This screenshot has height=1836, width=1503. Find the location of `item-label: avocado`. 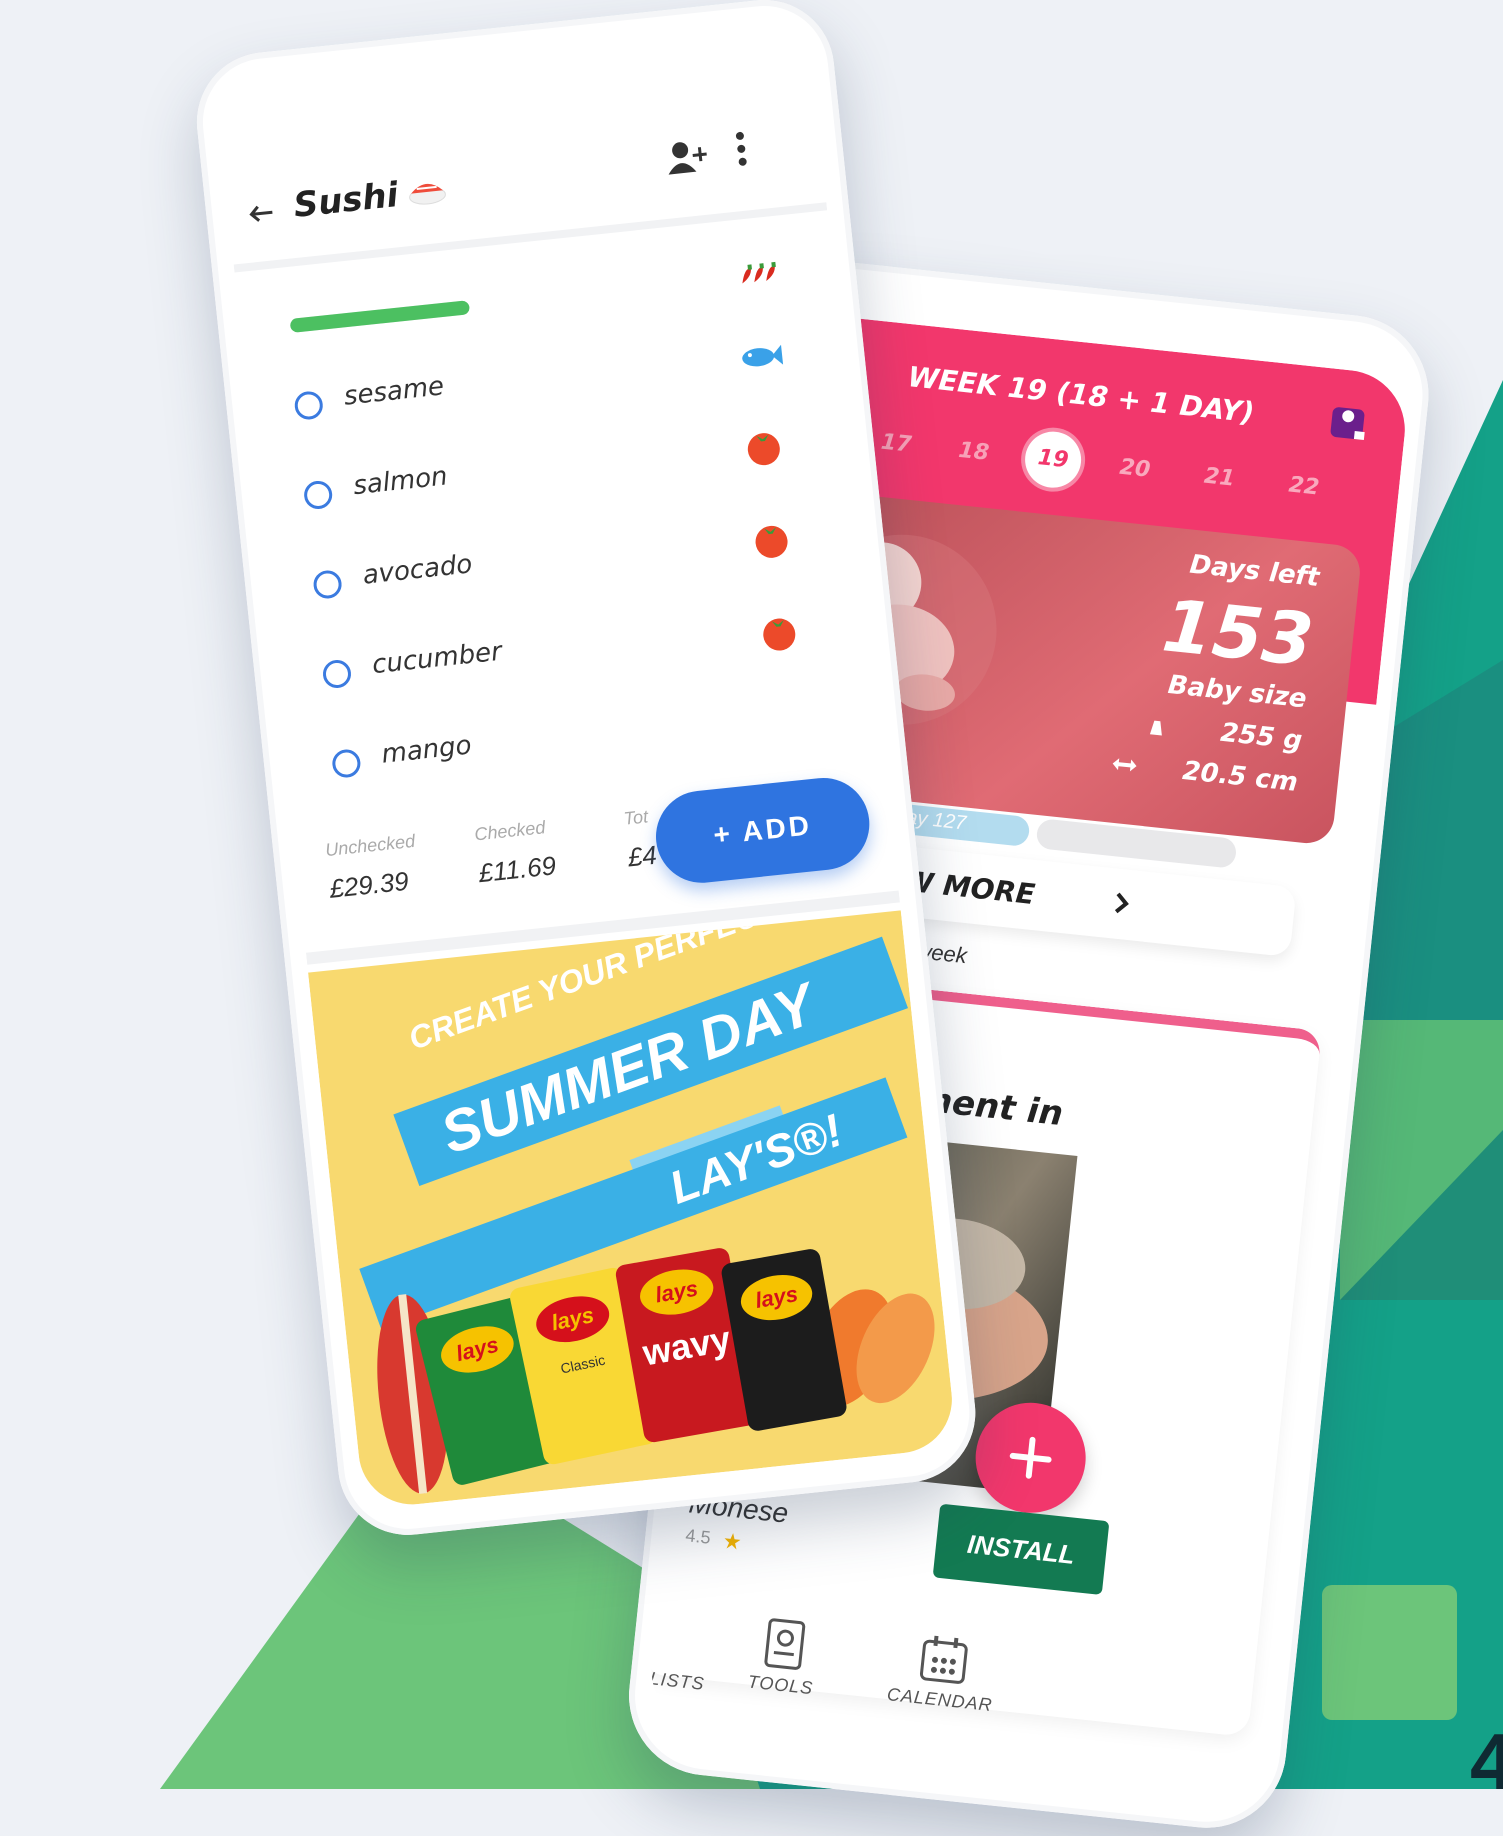

item-label: avocado is located at coordinates (417, 570).